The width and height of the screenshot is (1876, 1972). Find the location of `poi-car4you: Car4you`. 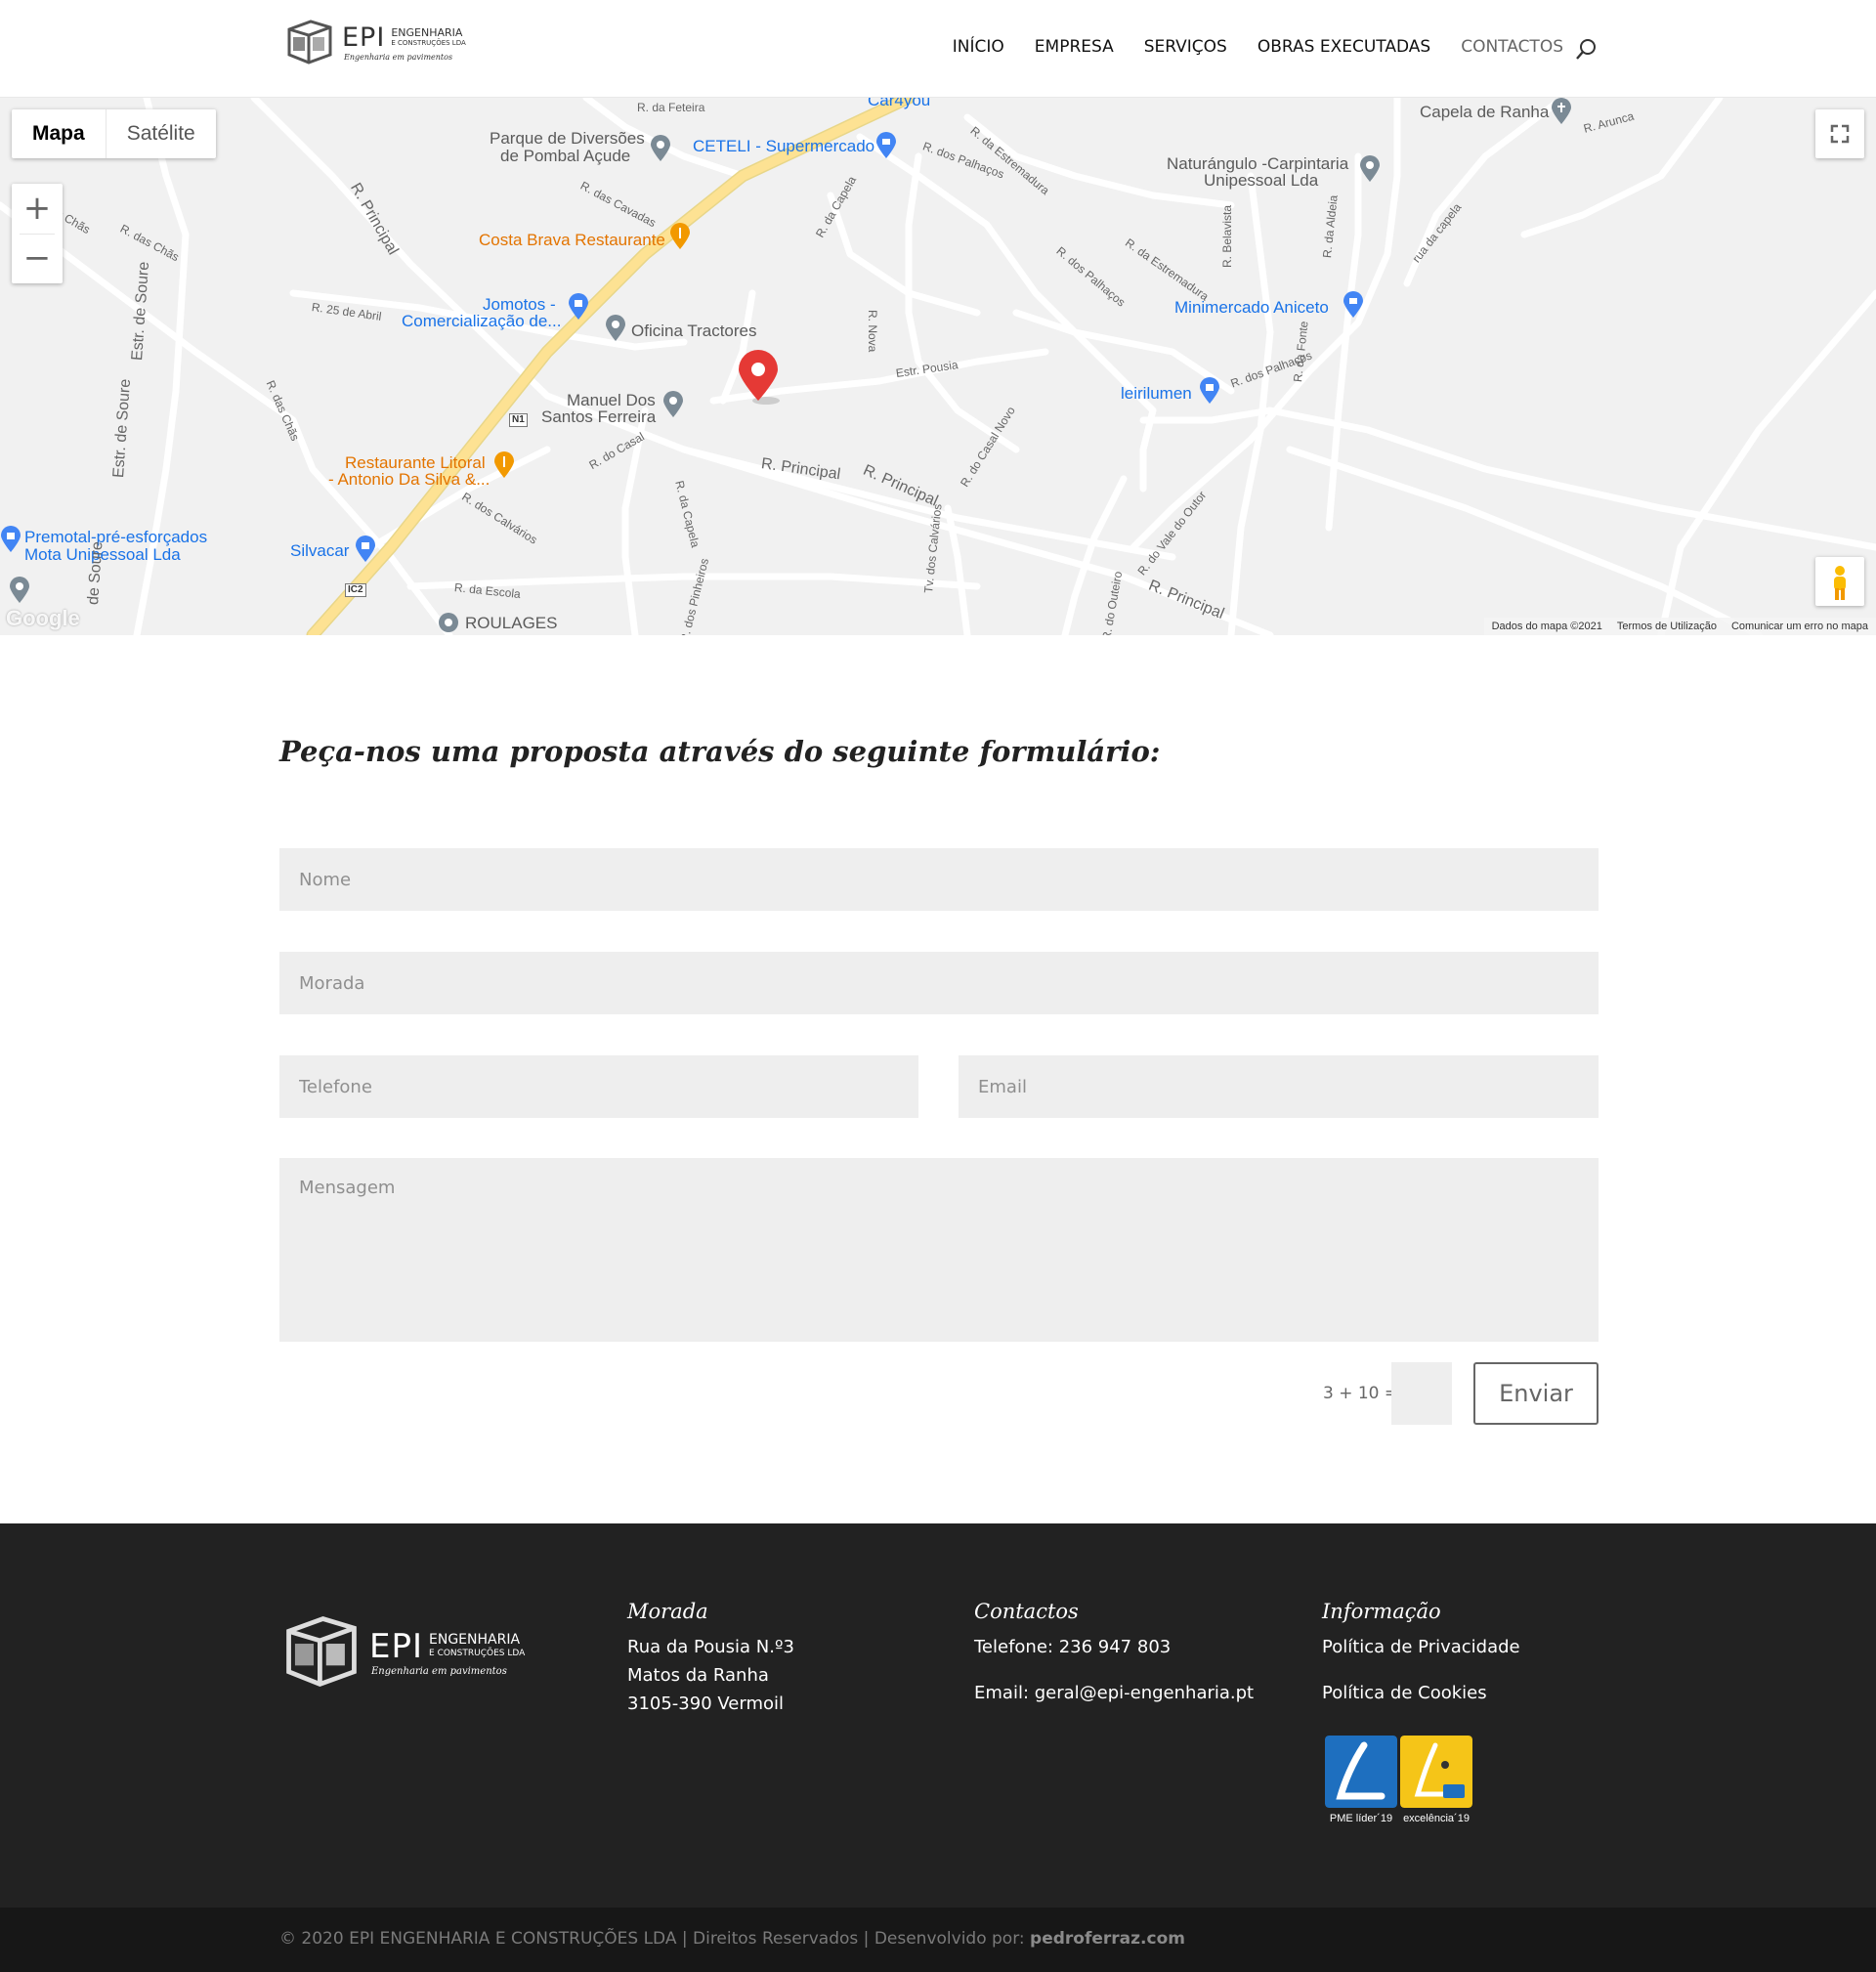

poi-car4you: Car4you is located at coordinates (899, 103).